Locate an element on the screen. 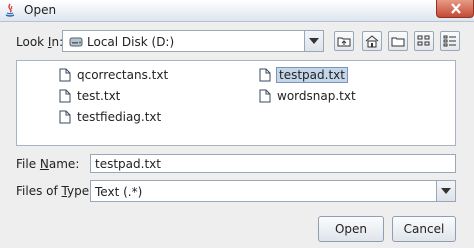  file-name-text: test.txt is located at coordinates (99, 96).